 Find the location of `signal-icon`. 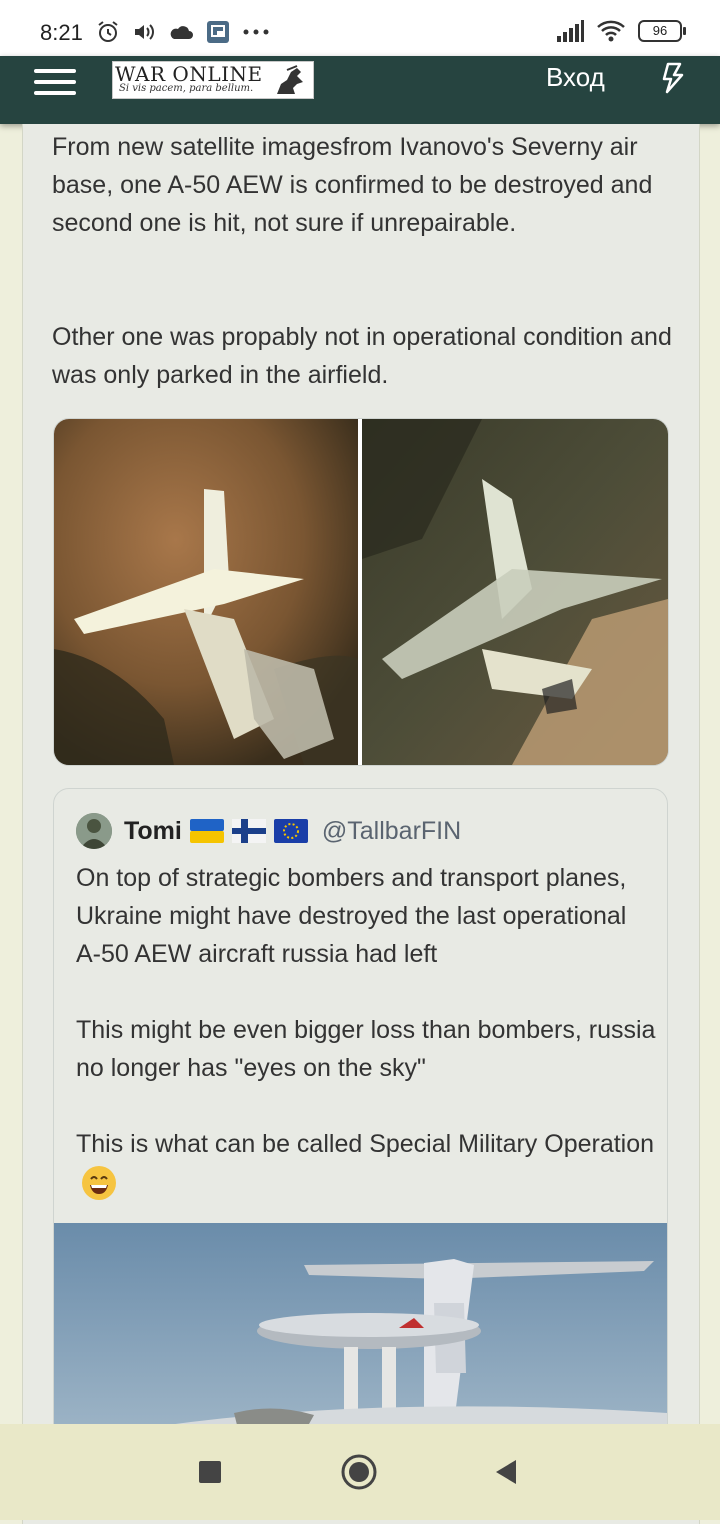

signal-icon is located at coordinates (570, 31).